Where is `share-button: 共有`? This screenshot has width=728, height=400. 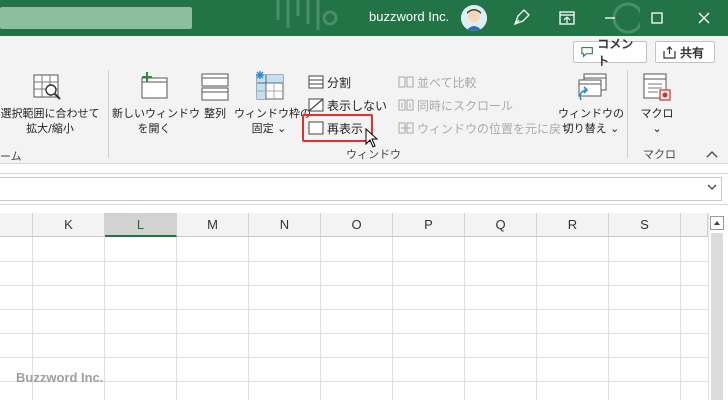 share-button: 共有 is located at coordinates (685, 52).